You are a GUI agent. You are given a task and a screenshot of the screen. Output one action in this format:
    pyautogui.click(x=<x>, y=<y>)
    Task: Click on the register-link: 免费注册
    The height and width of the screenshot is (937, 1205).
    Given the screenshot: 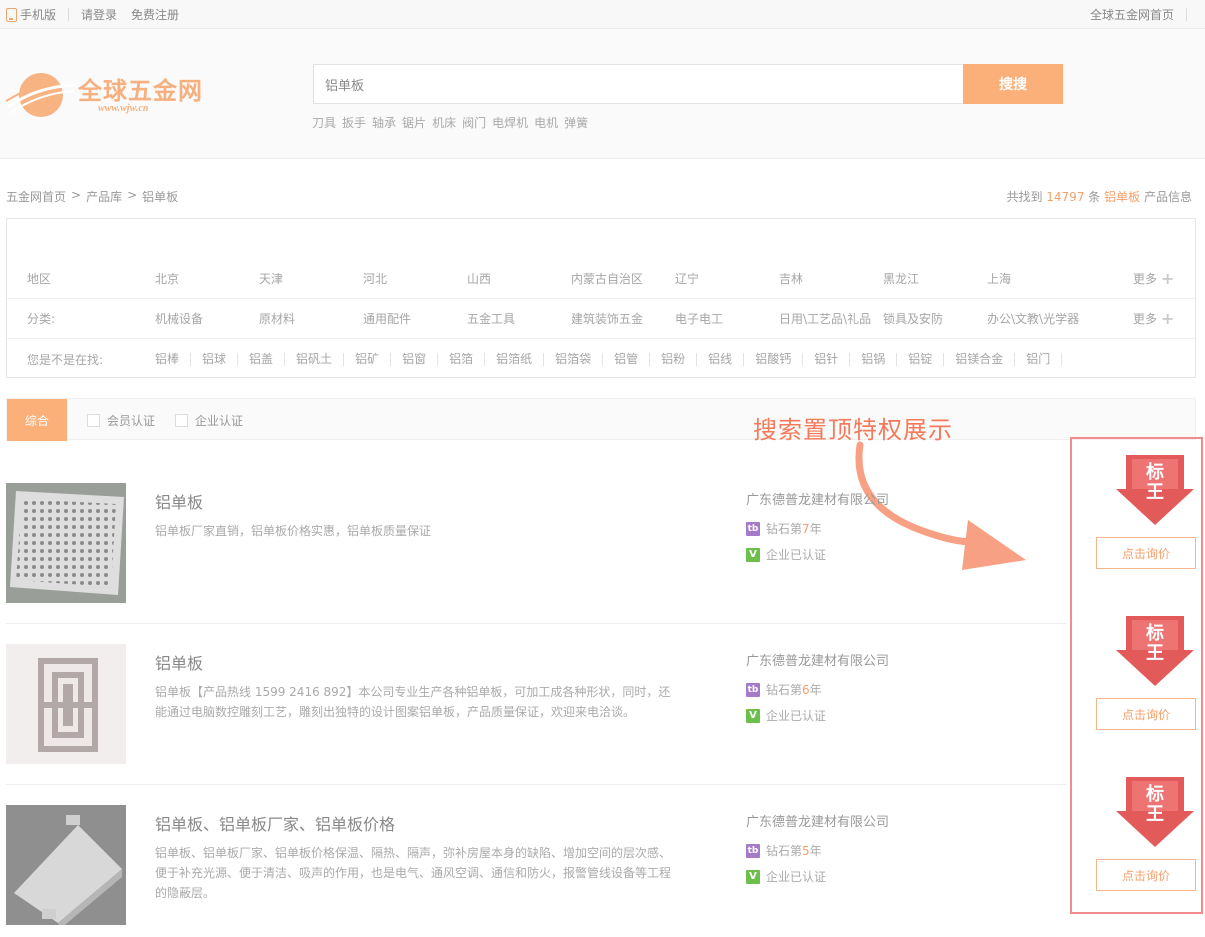 What is the action you would take?
    pyautogui.click(x=155, y=14)
    